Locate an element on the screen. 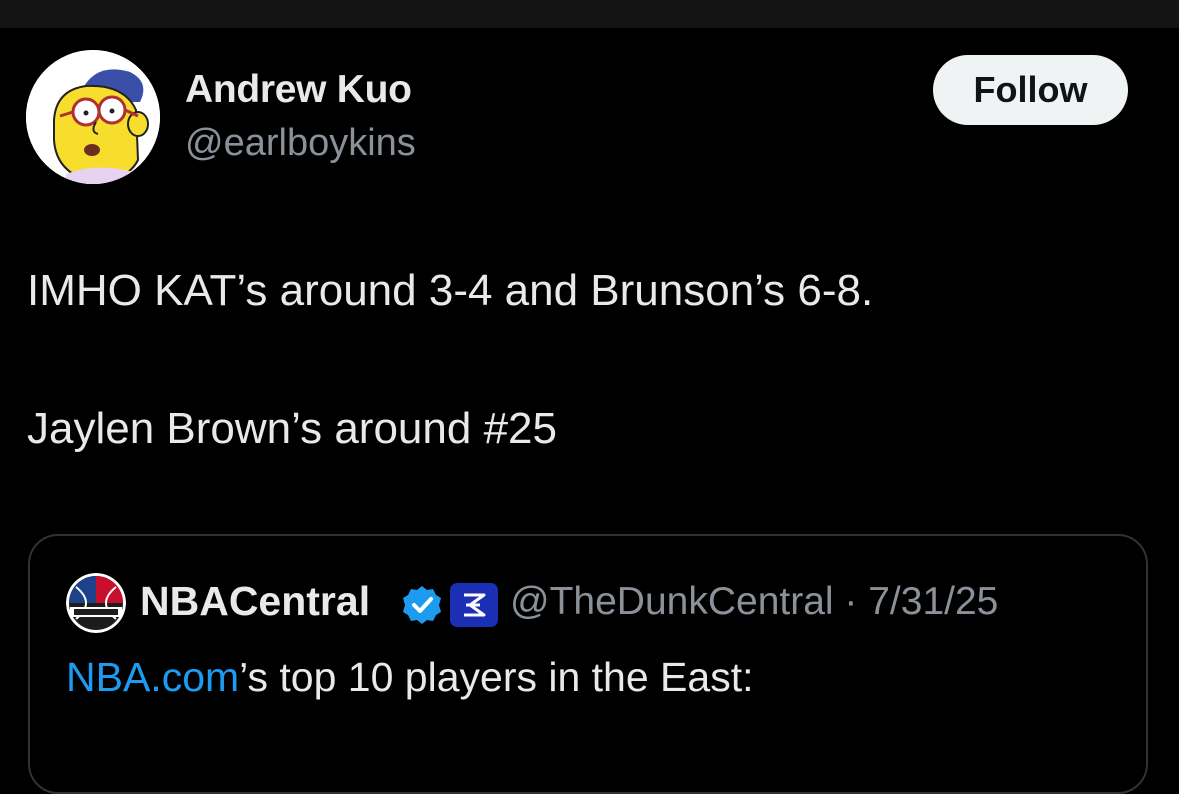  nba-central-logo-icon is located at coordinates (96, 603).